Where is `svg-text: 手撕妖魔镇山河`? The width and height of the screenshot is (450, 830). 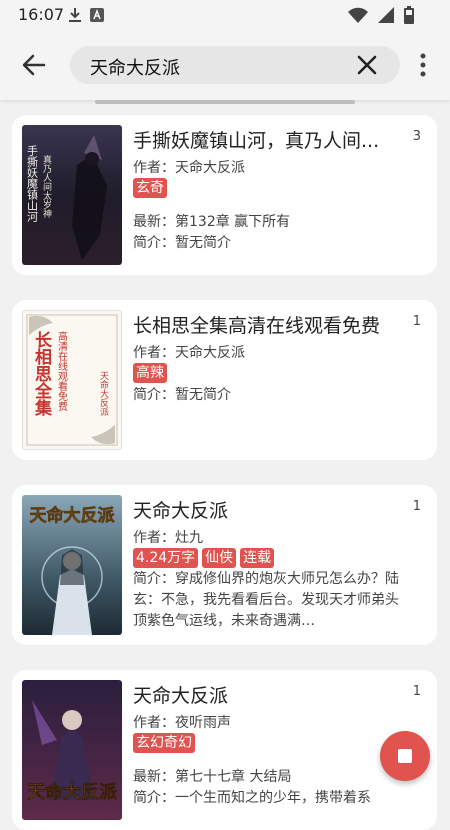
svg-text: 手撕妖魔镇山河 is located at coordinates (32, 183).